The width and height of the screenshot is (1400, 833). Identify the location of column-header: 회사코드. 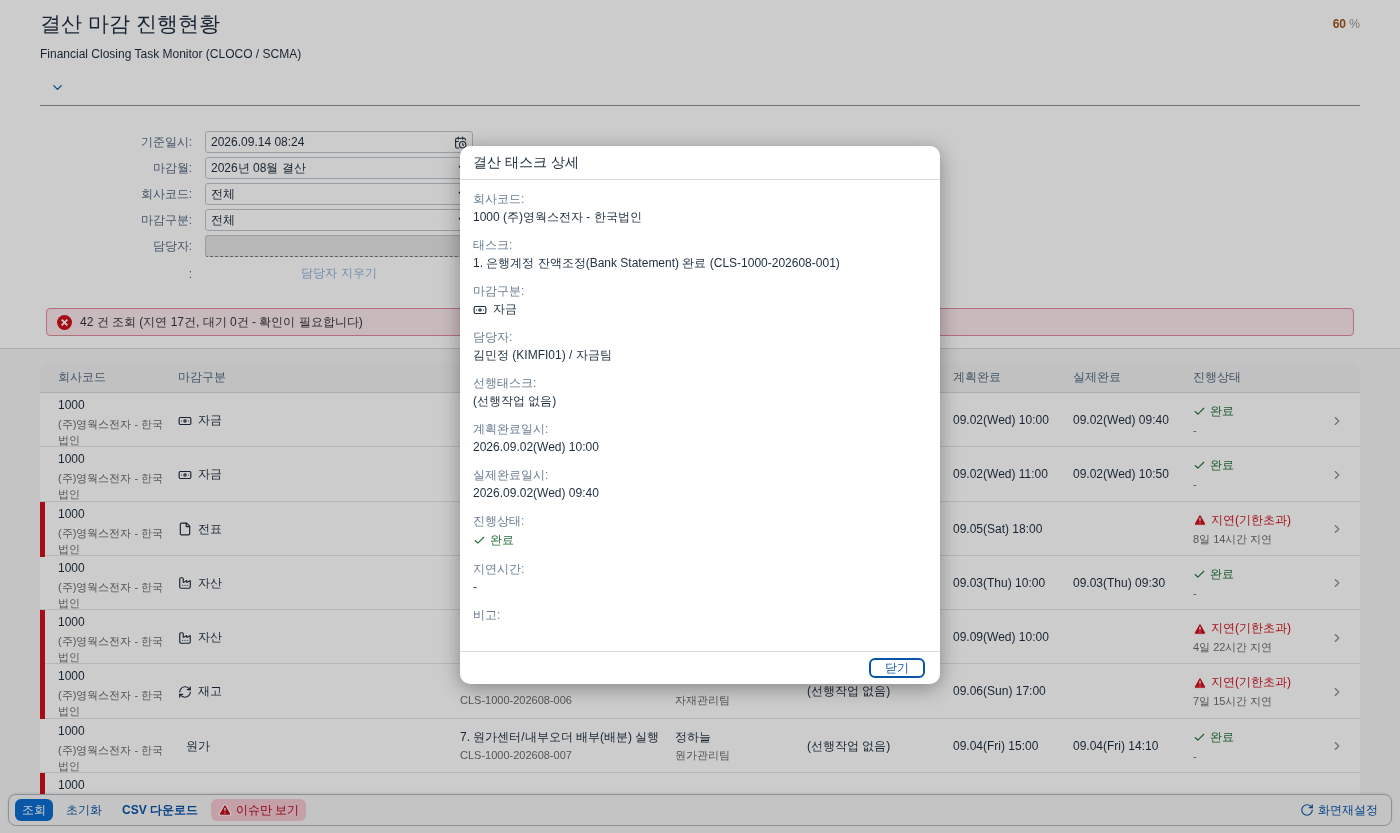
(82, 377).